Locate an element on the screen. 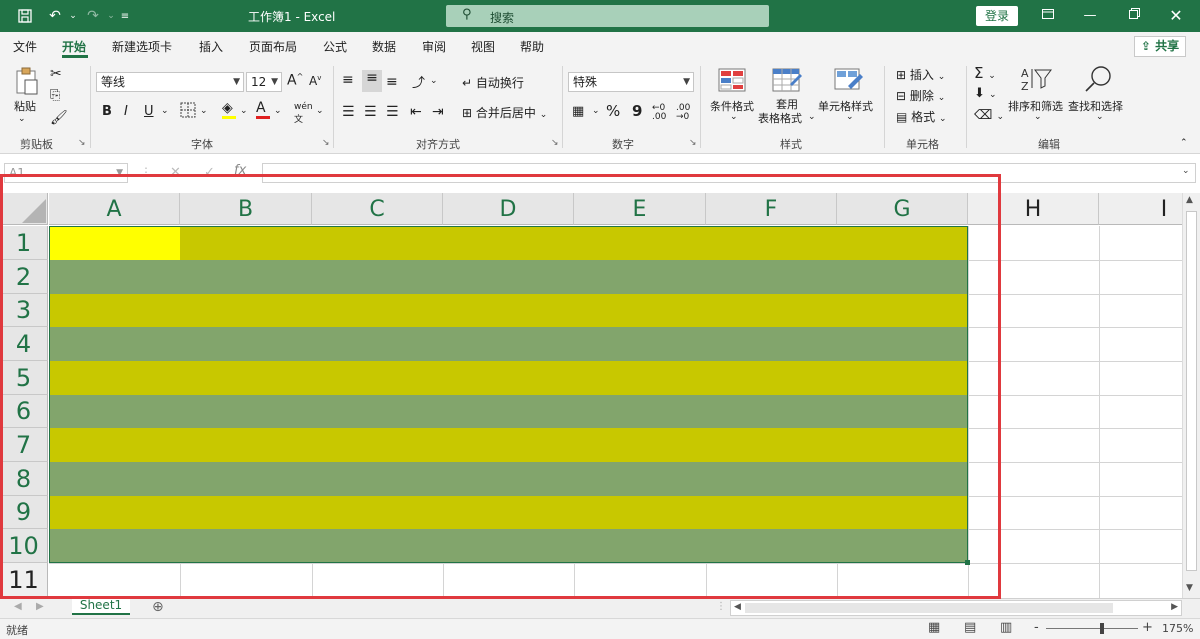 The width and height of the screenshot is (1200, 639). column-header-b: B is located at coordinates (246, 209).